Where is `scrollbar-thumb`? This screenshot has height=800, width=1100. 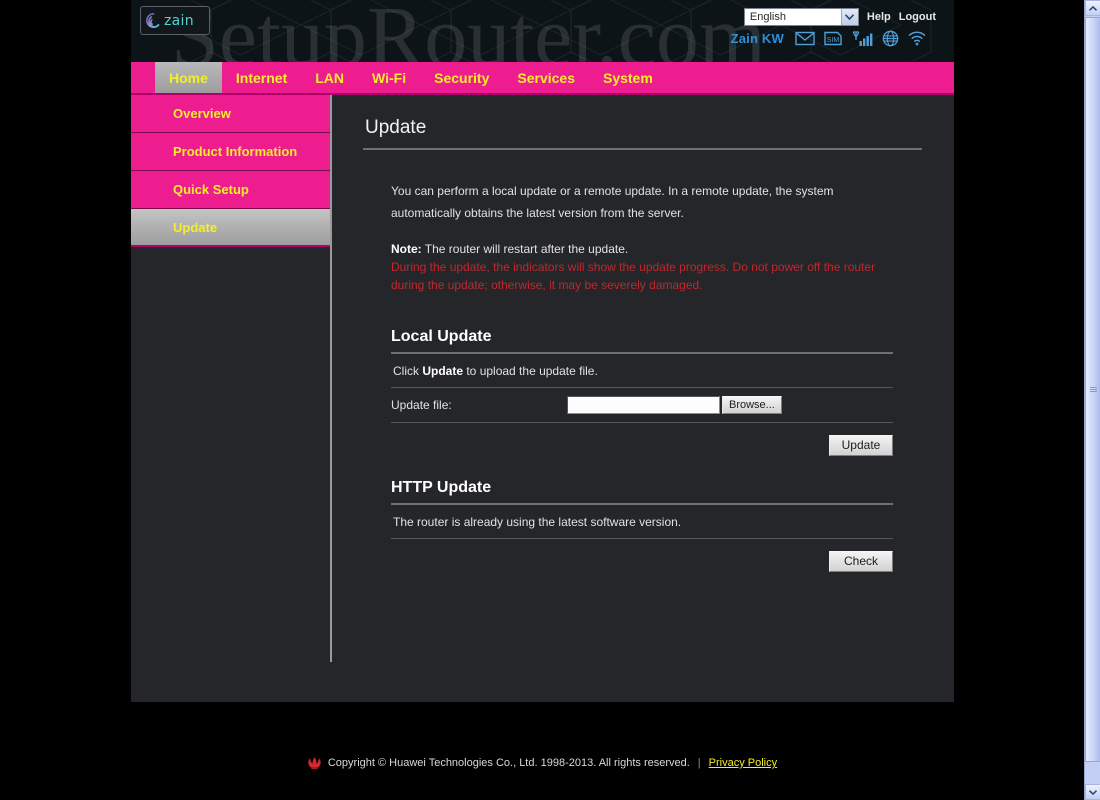 scrollbar-thumb is located at coordinates (1092, 389).